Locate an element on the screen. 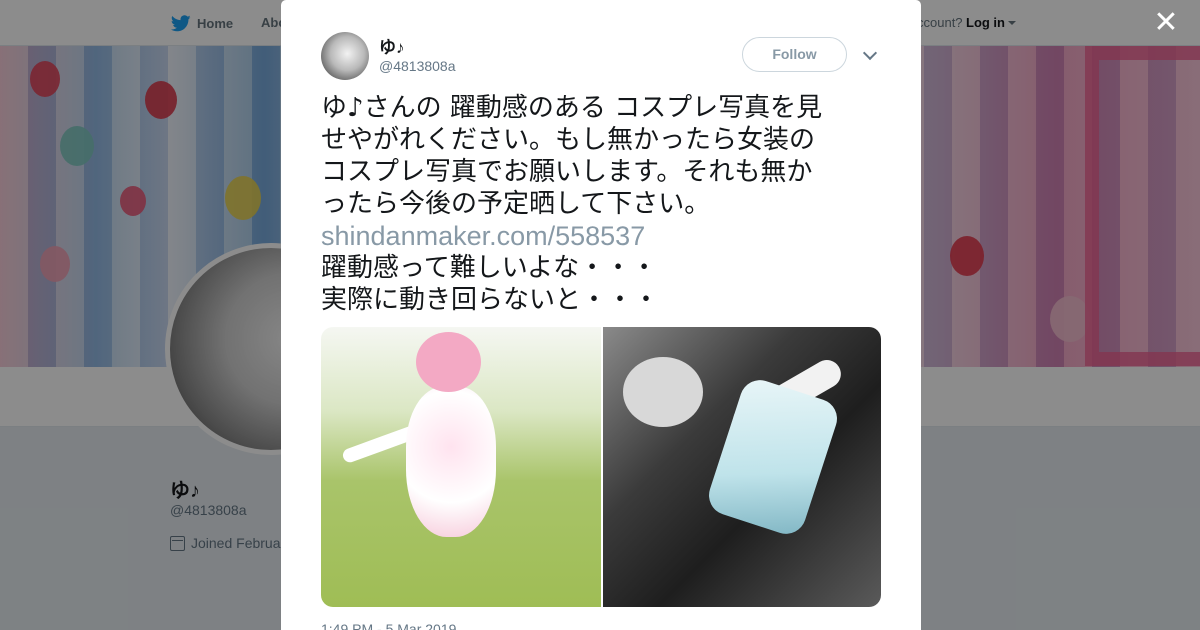 The width and height of the screenshot is (1200, 630). chevron-down-icon is located at coordinates (870, 53).